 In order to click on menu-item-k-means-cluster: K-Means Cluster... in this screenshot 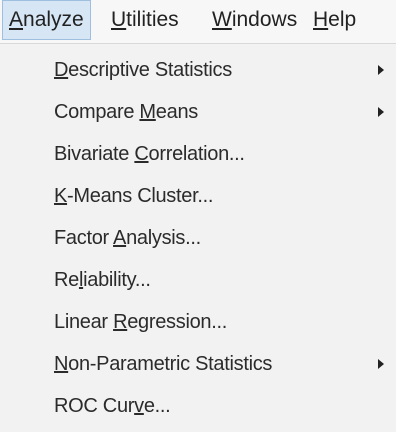, I will do `click(133, 196)`.